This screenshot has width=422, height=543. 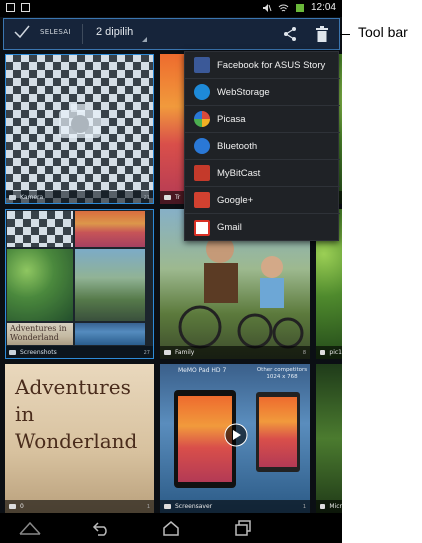 I want to click on album-count: 8, so click(x=304, y=352).